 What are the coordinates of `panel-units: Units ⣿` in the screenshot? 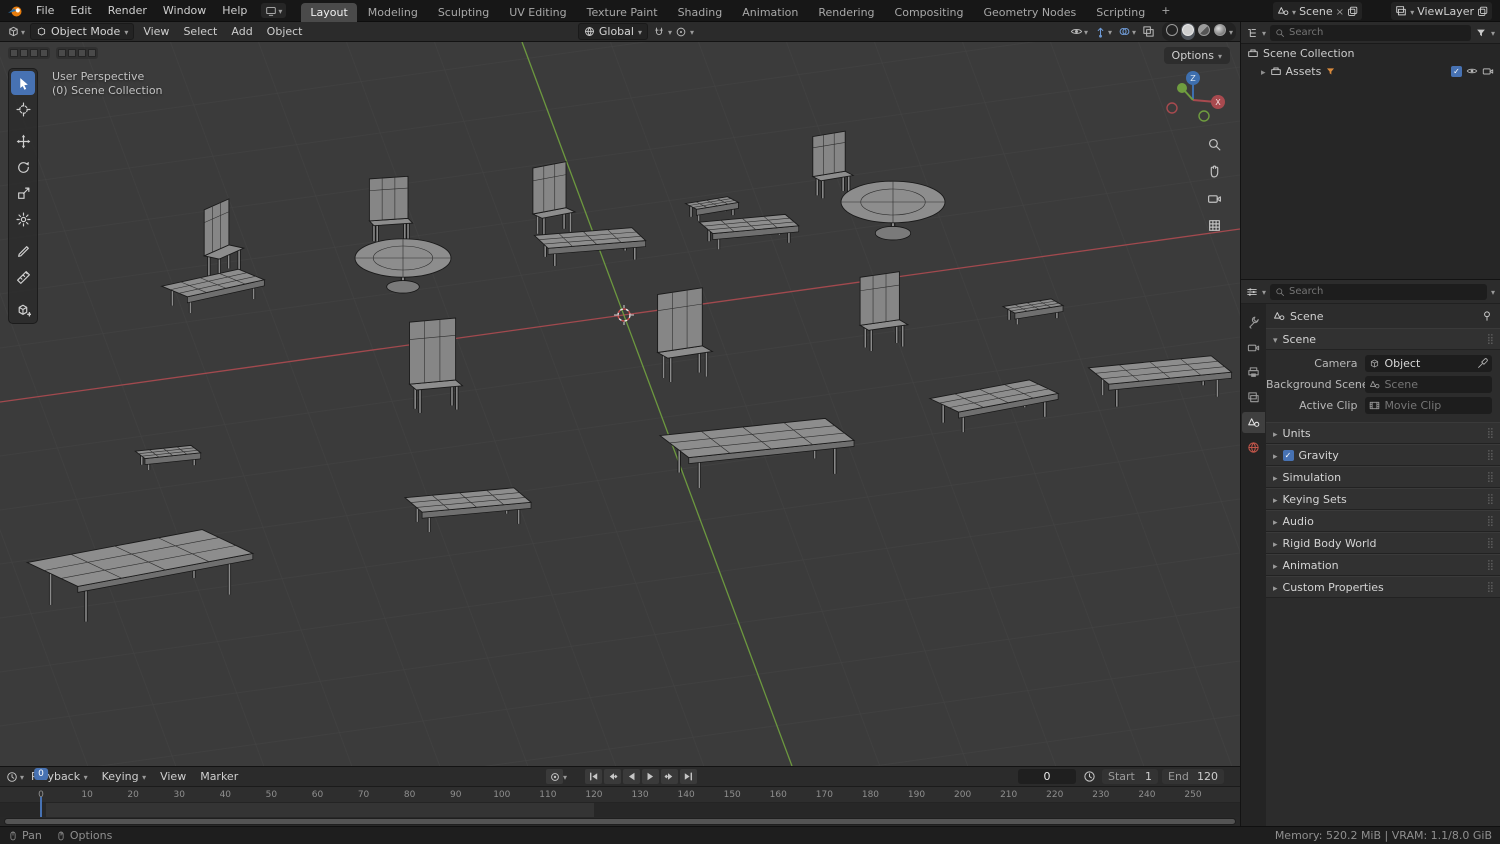 It's located at (1383, 433).